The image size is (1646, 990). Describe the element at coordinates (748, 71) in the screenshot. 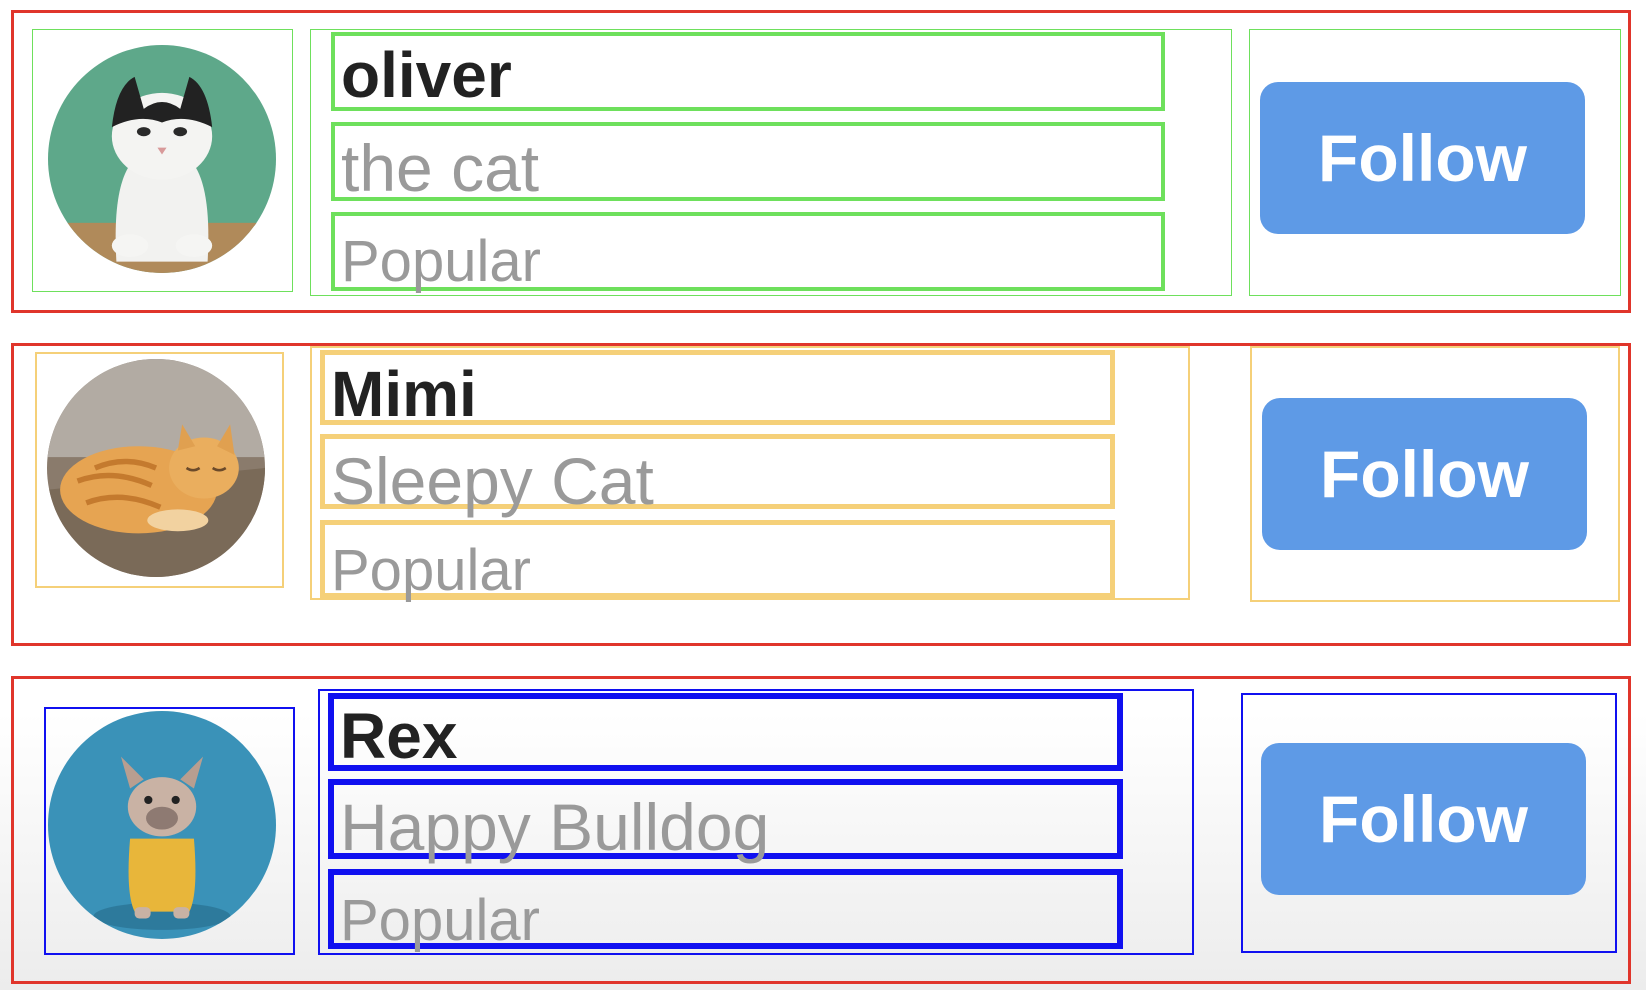

I see `name-box: oliver` at that location.